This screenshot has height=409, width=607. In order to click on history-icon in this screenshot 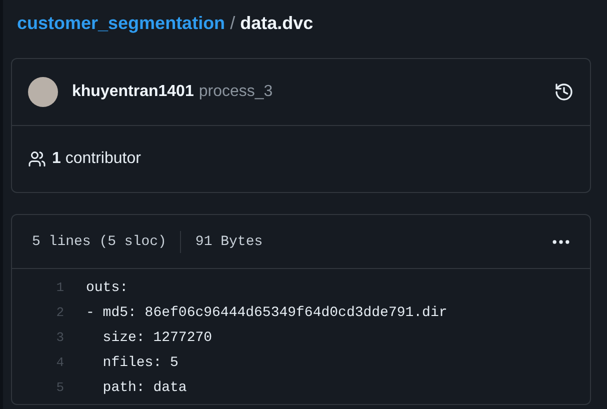, I will do `click(564, 92)`.